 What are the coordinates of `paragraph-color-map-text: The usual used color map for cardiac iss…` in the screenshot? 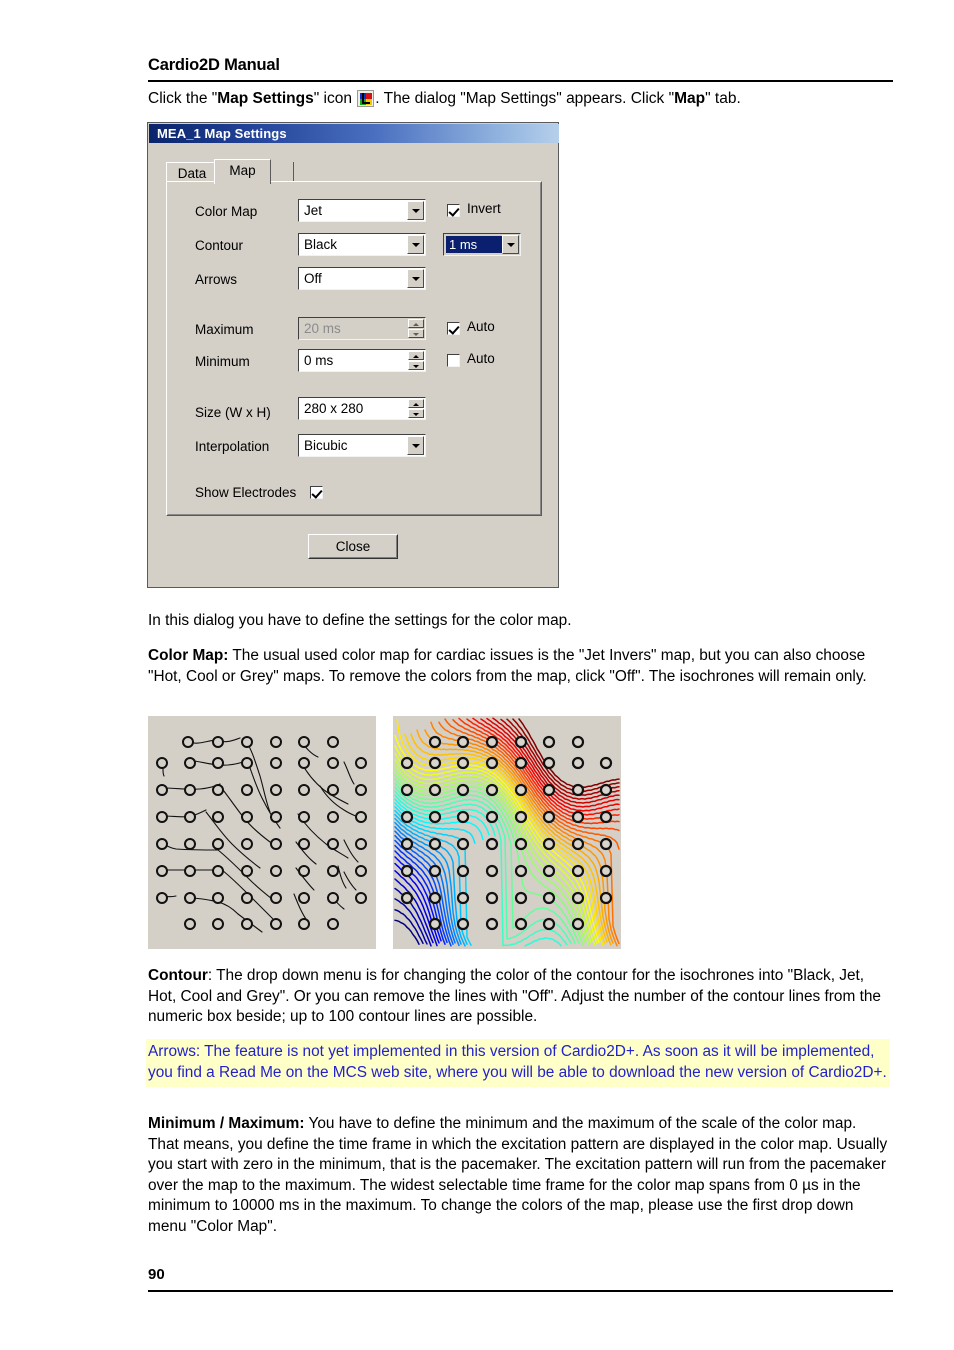 It's located at (507, 666).